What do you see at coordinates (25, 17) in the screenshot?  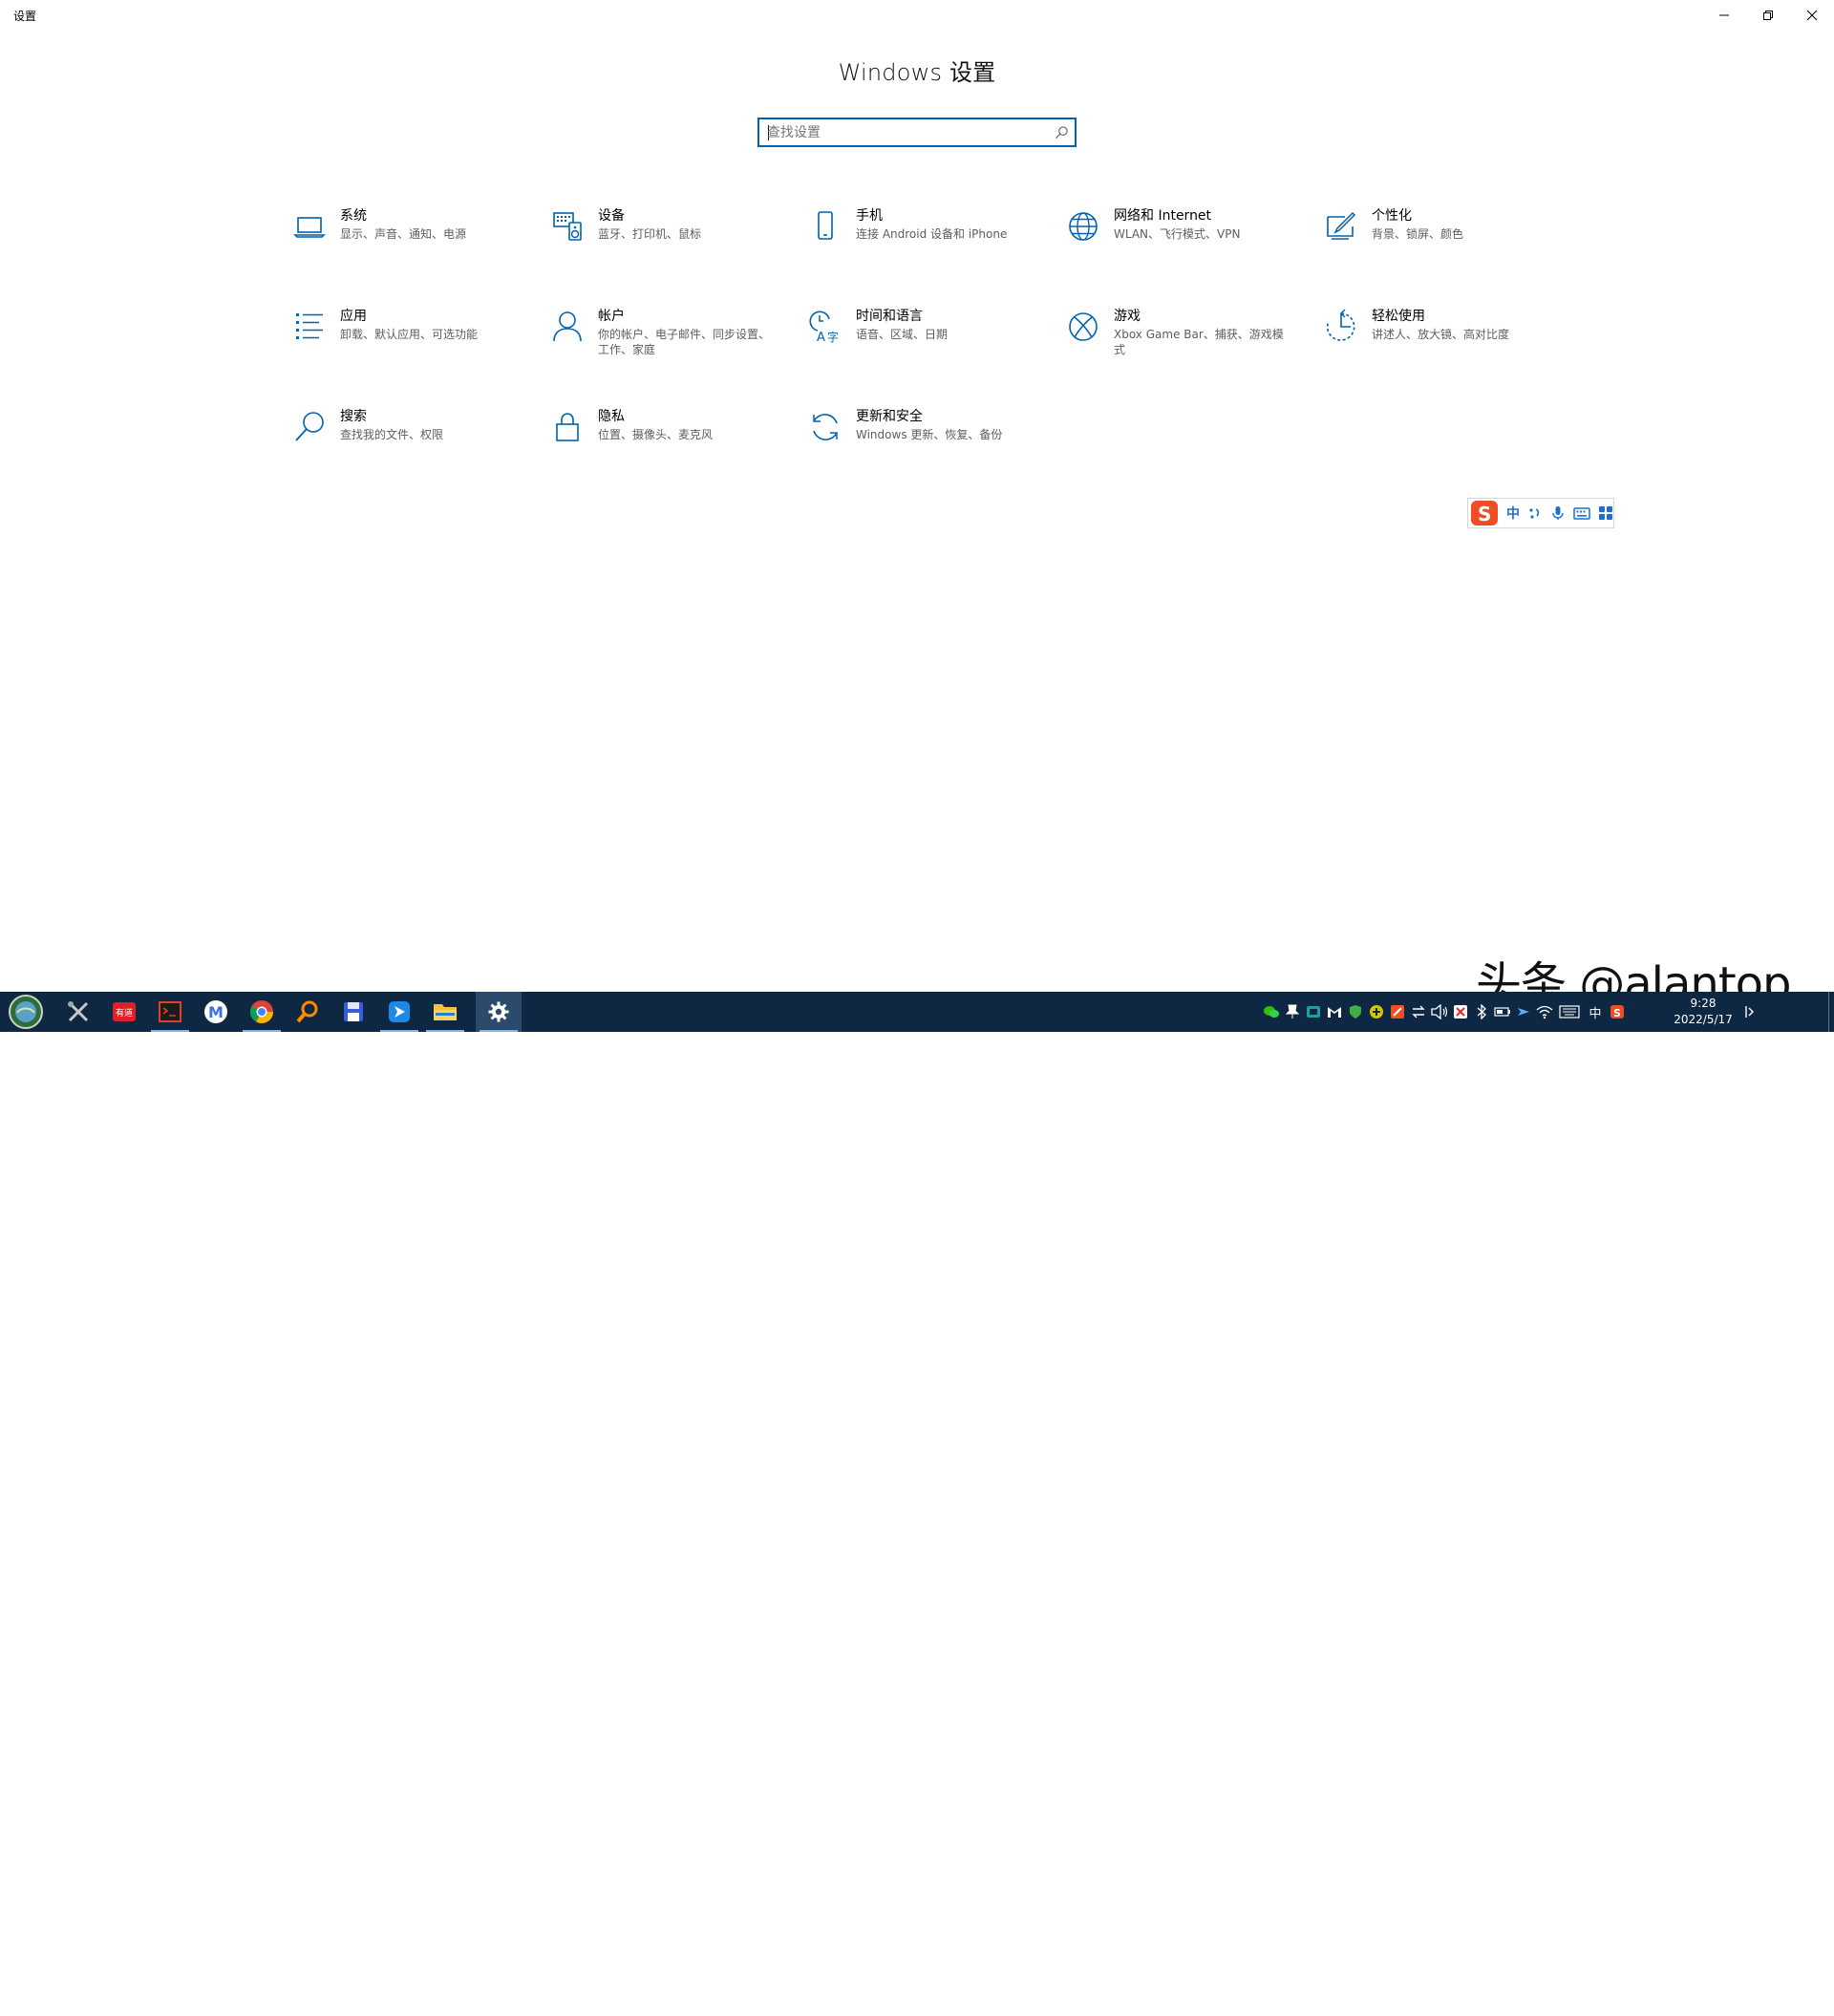 I see `window-title: 设置` at bounding box center [25, 17].